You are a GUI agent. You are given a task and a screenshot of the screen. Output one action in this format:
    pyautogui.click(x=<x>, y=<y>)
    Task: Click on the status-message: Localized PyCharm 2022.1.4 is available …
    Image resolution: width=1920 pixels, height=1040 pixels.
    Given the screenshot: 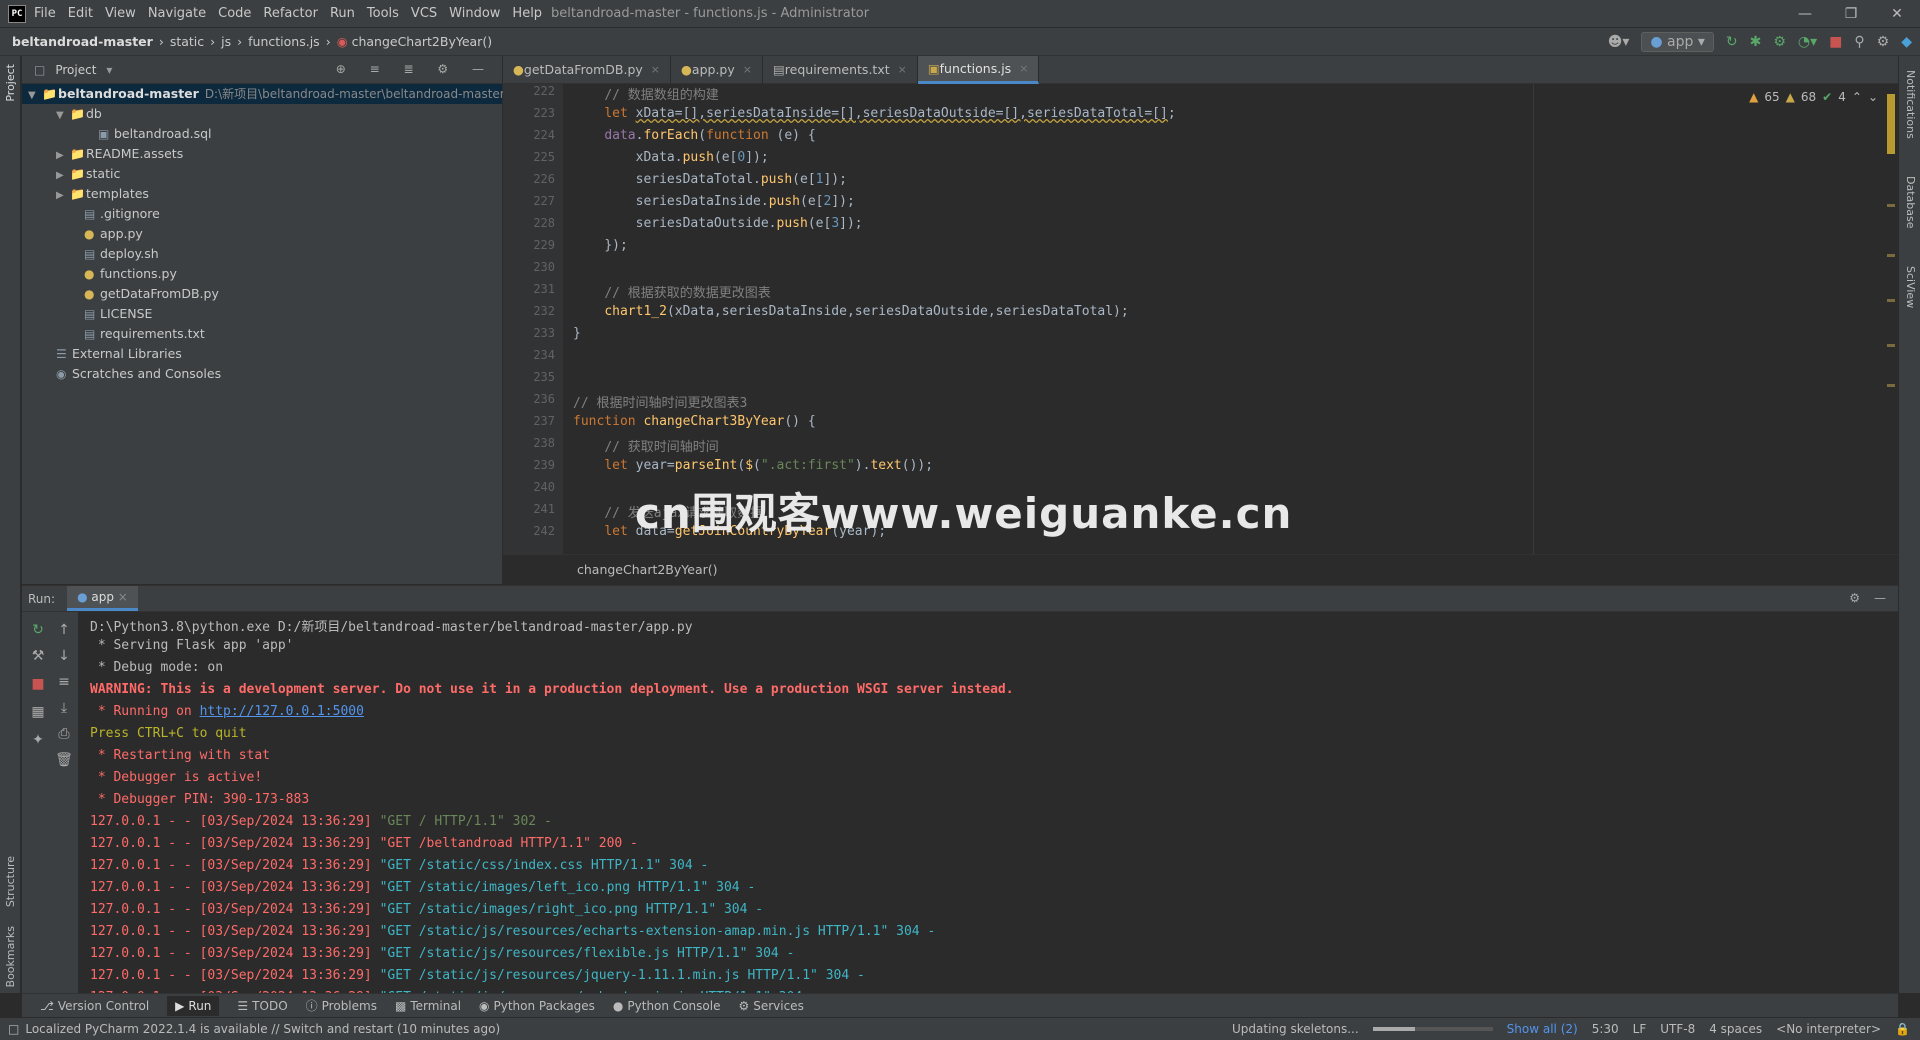 What is the action you would take?
    pyautogui.click(x=262, y=1029)
    